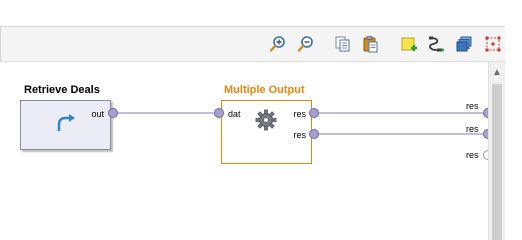 The height and width of the screenshot is (240, 522). What do you see at coordinates (266, 132) in the screenshot?
I see `operator-multiple-output: dat res res` at bounding box center [266, 132].